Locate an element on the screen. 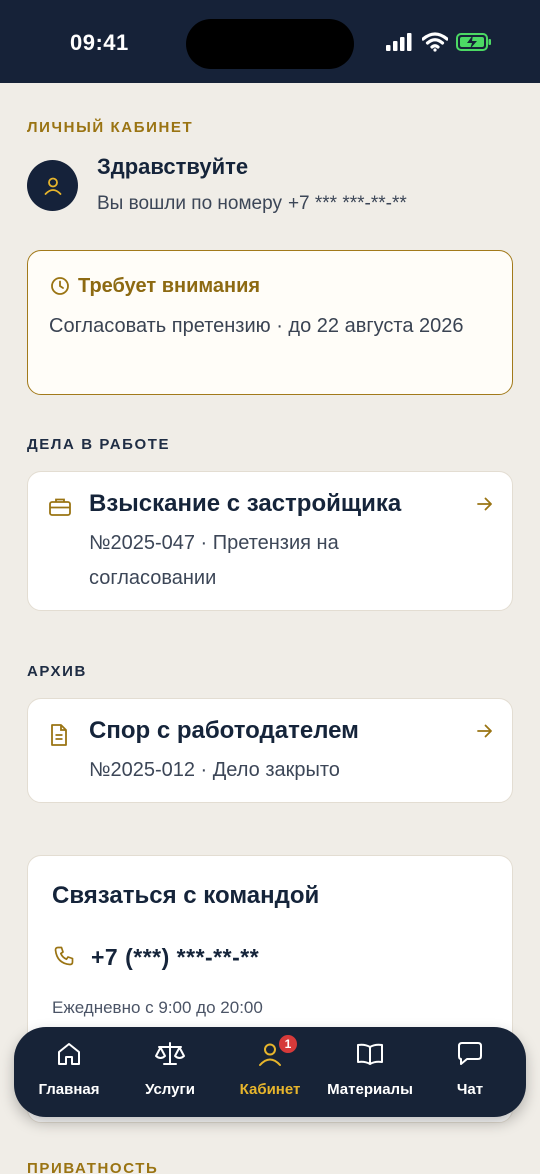 The width and height of the screenshot is (540, 1174). clock-icon is located at coordinates (60, 286).